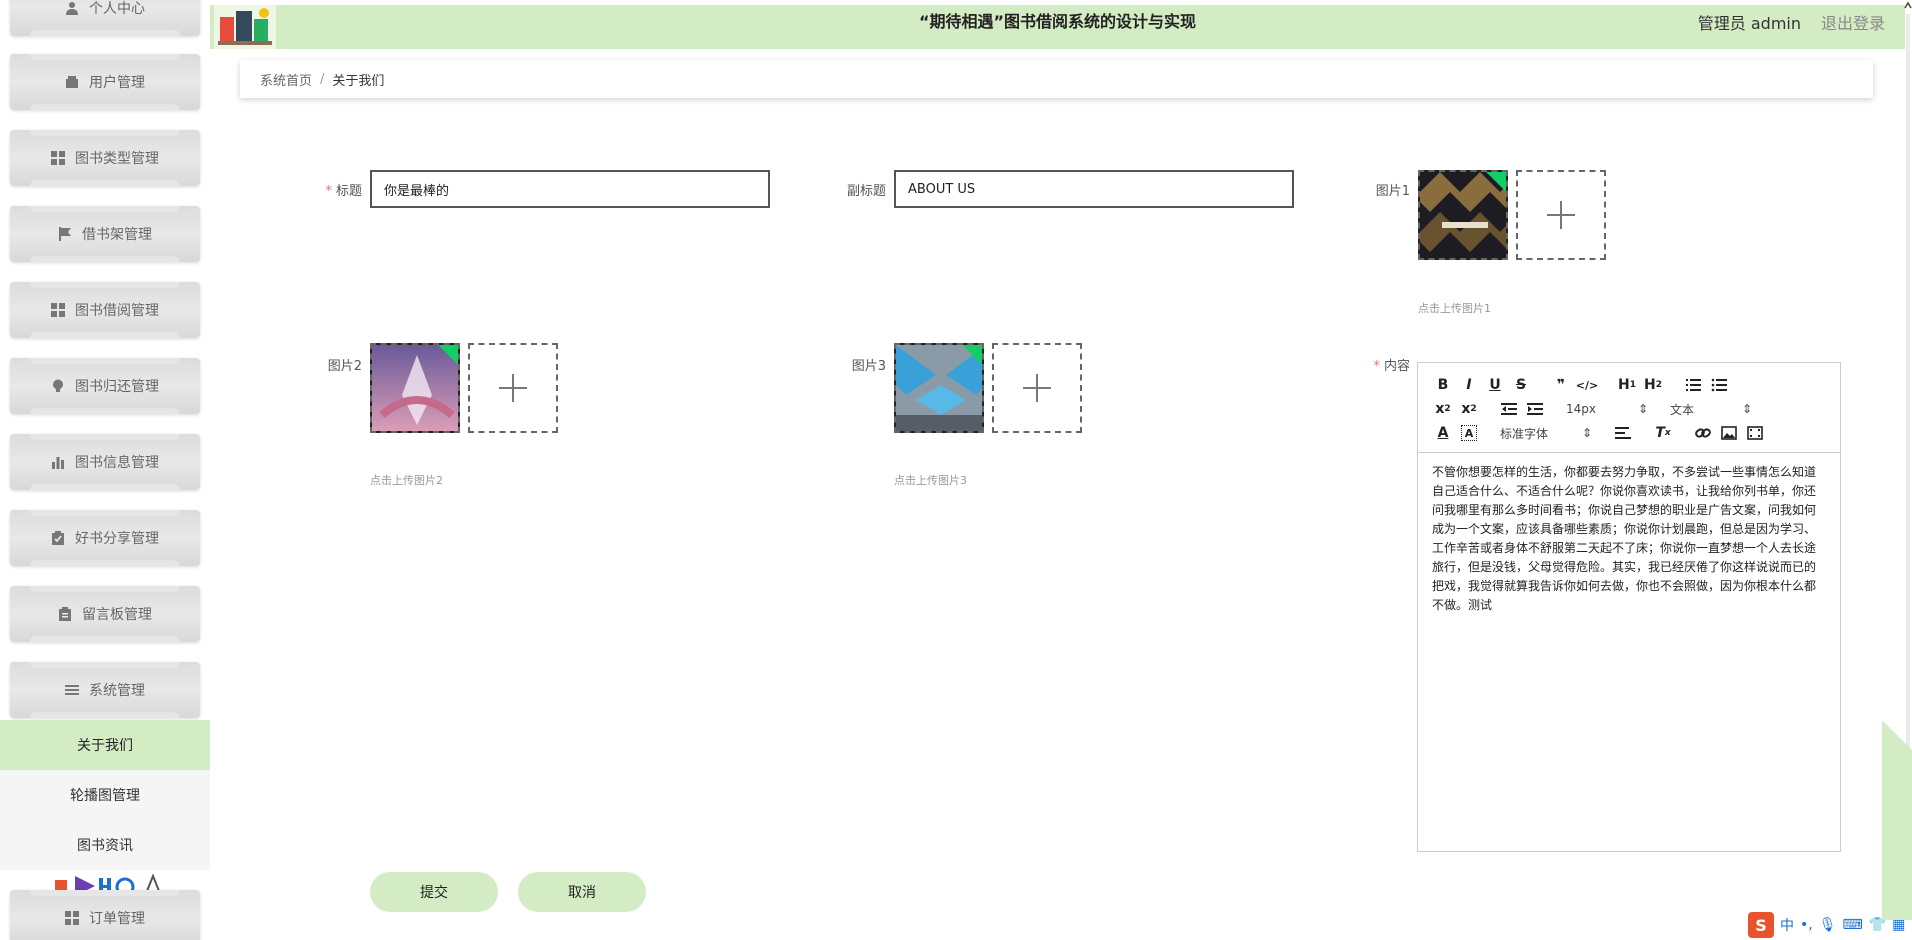 The width and height of the screenshot is (1912, 940). Describe the element at coordinates (105, 386) in the screenshot. I see `sidebar-item-return: 图书归还管理` at that location.